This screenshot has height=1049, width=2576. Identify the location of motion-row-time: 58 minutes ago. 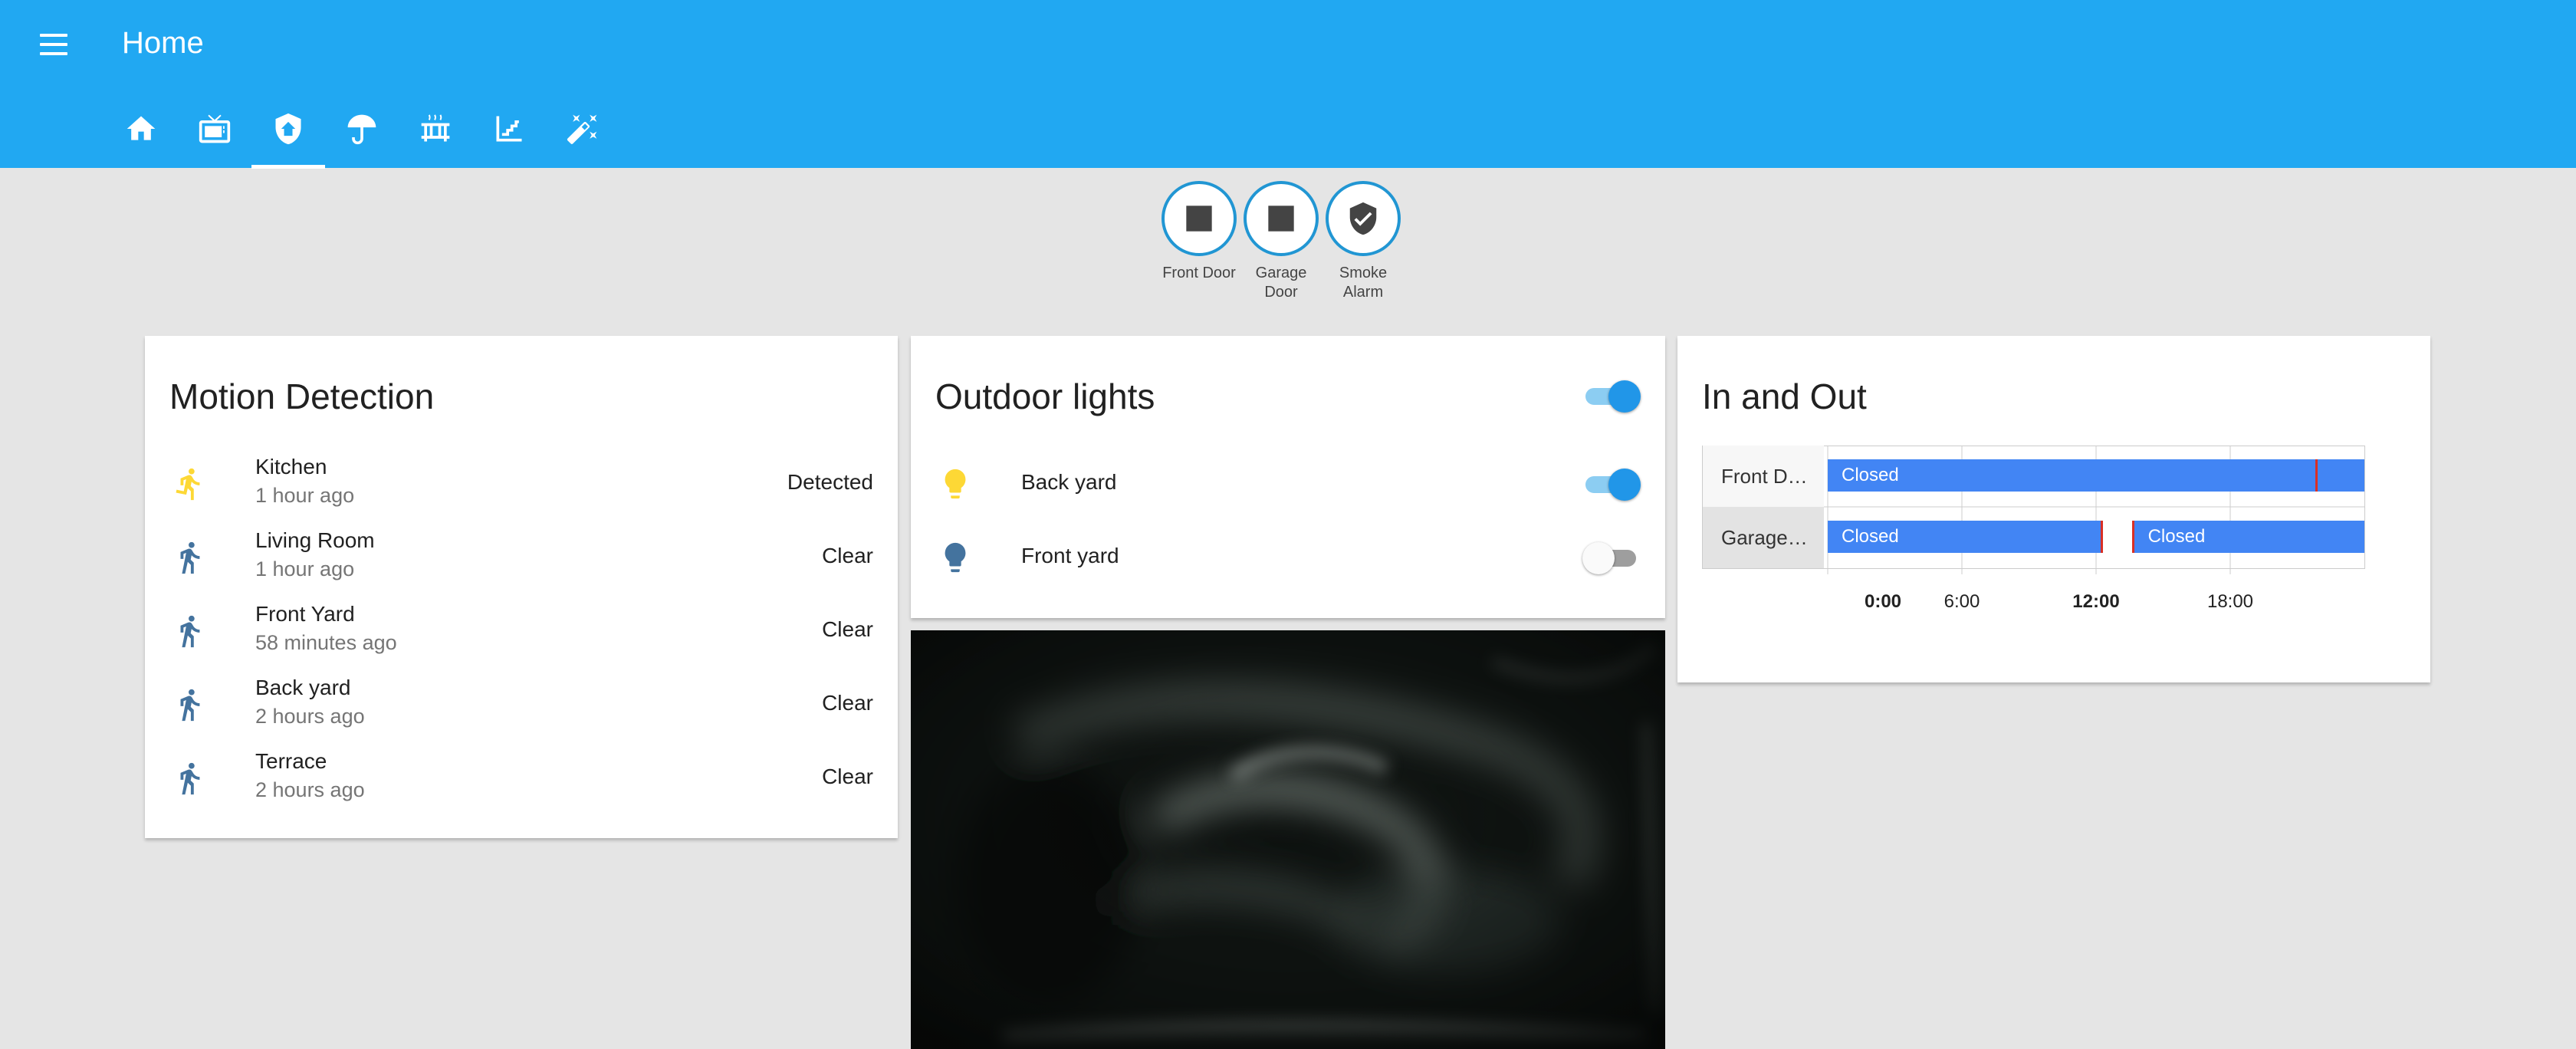
(326, 642).